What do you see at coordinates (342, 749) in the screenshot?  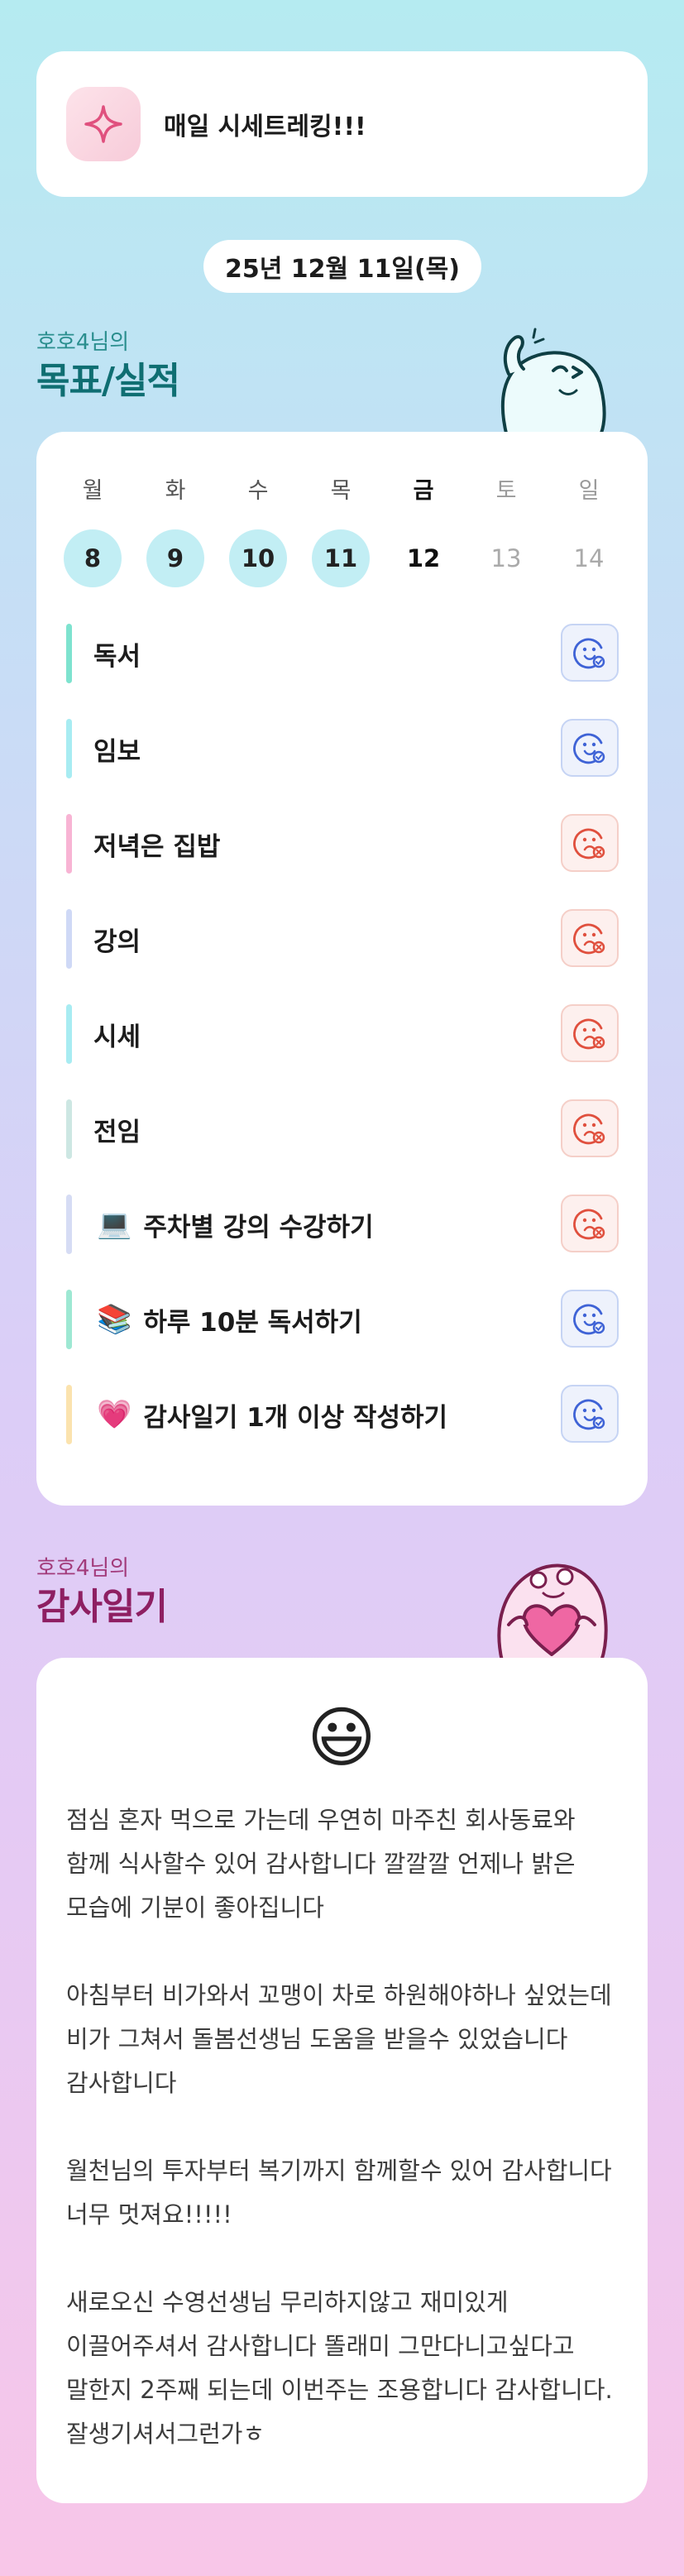 I see `goal-row: 임보` at bounding box center [342, 749].